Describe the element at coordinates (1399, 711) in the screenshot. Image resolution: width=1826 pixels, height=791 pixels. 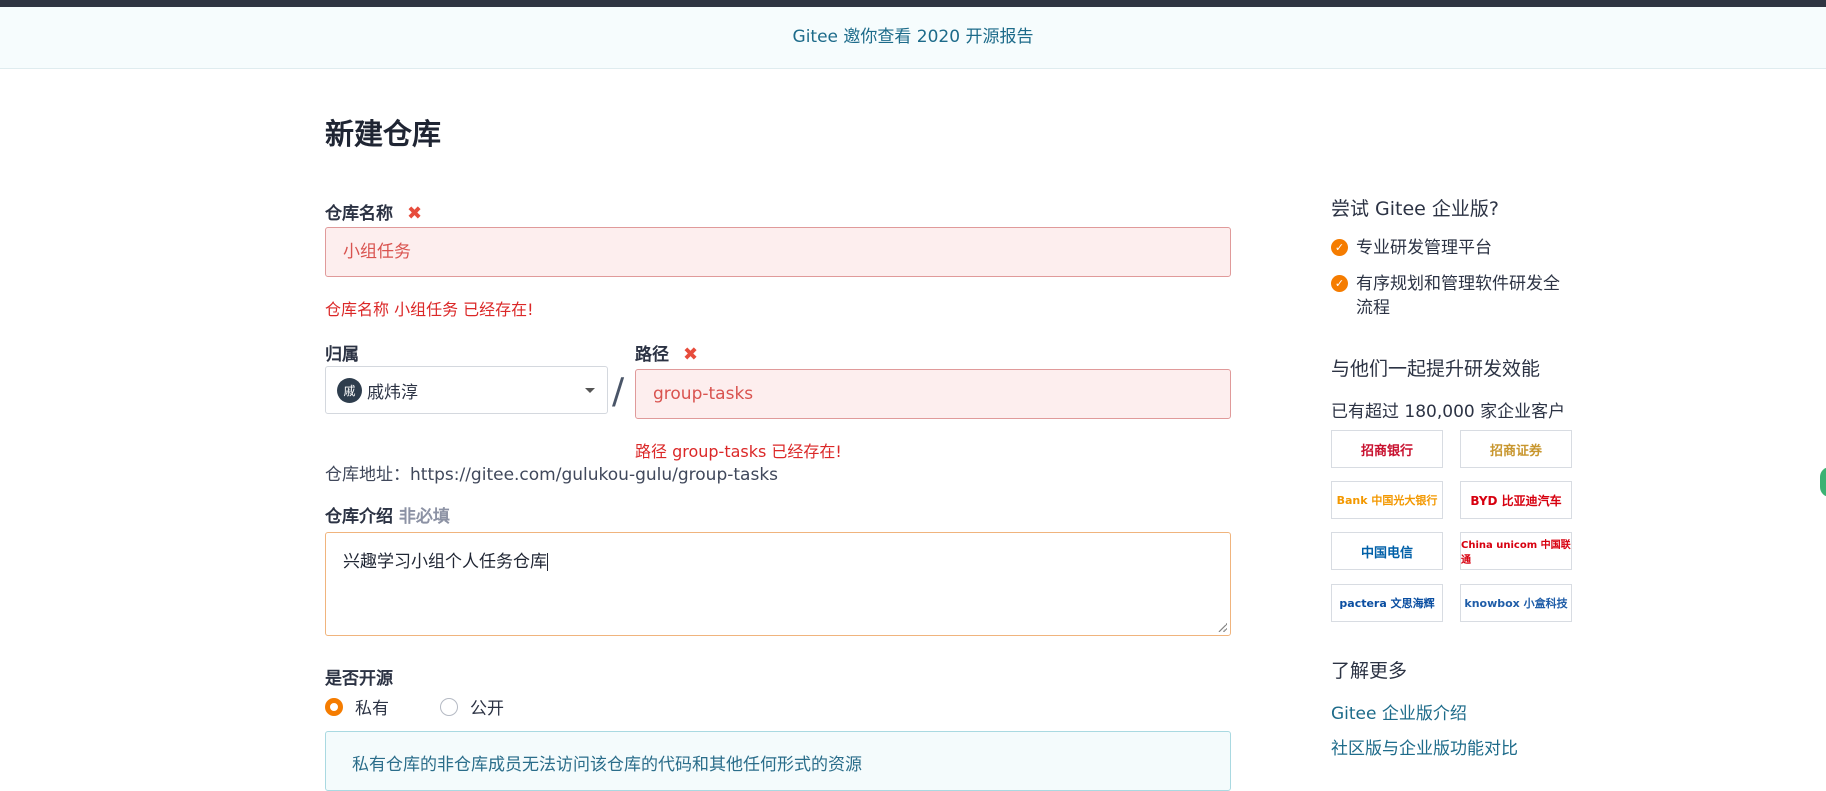
I see `enterprise-intro-link: Gitee 企业版介绍` at that location.